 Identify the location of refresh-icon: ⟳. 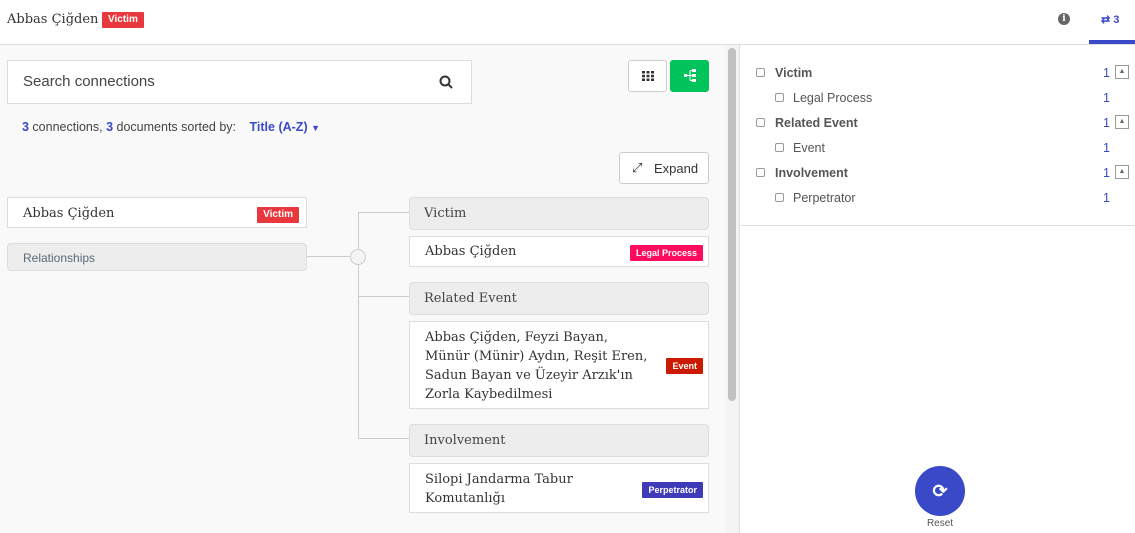
(940, 491).